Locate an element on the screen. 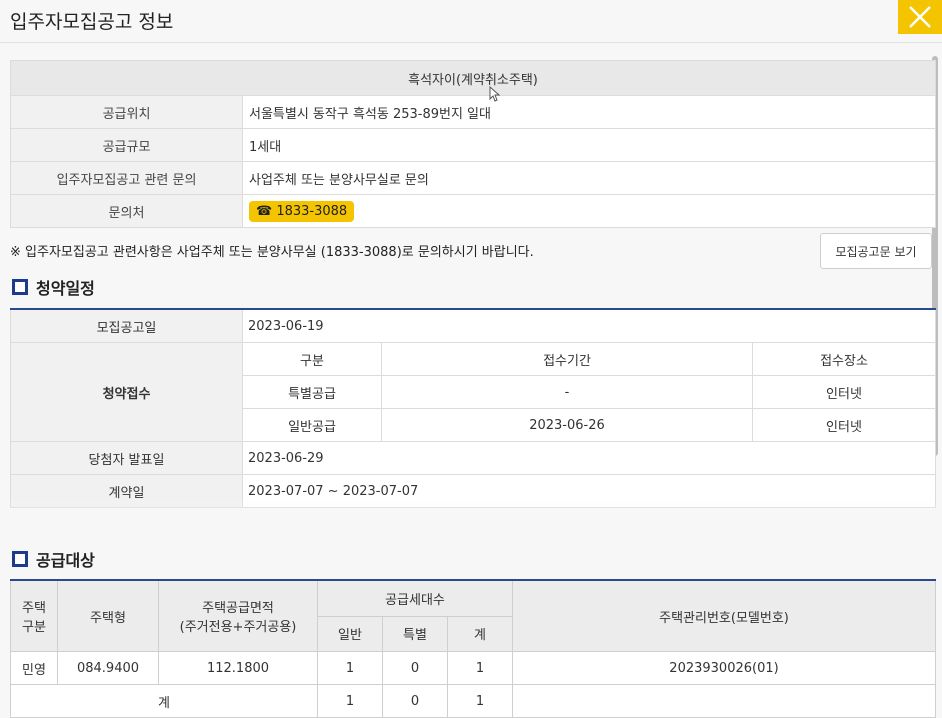 This screenshot has height=718, width=942. col-header: 특별 is located at coordinates (415, 633).